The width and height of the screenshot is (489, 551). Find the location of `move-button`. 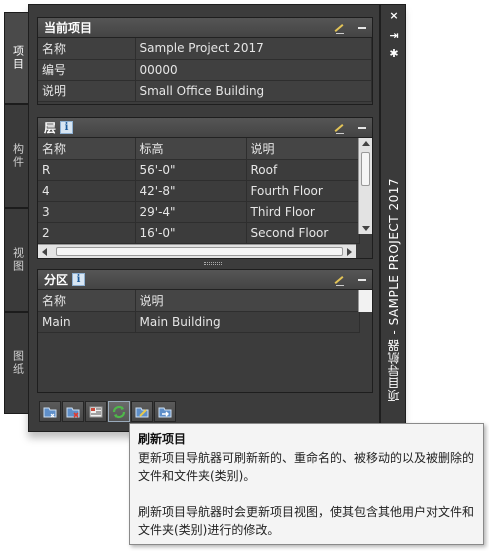

move-button is located at coordinates (165, 411).